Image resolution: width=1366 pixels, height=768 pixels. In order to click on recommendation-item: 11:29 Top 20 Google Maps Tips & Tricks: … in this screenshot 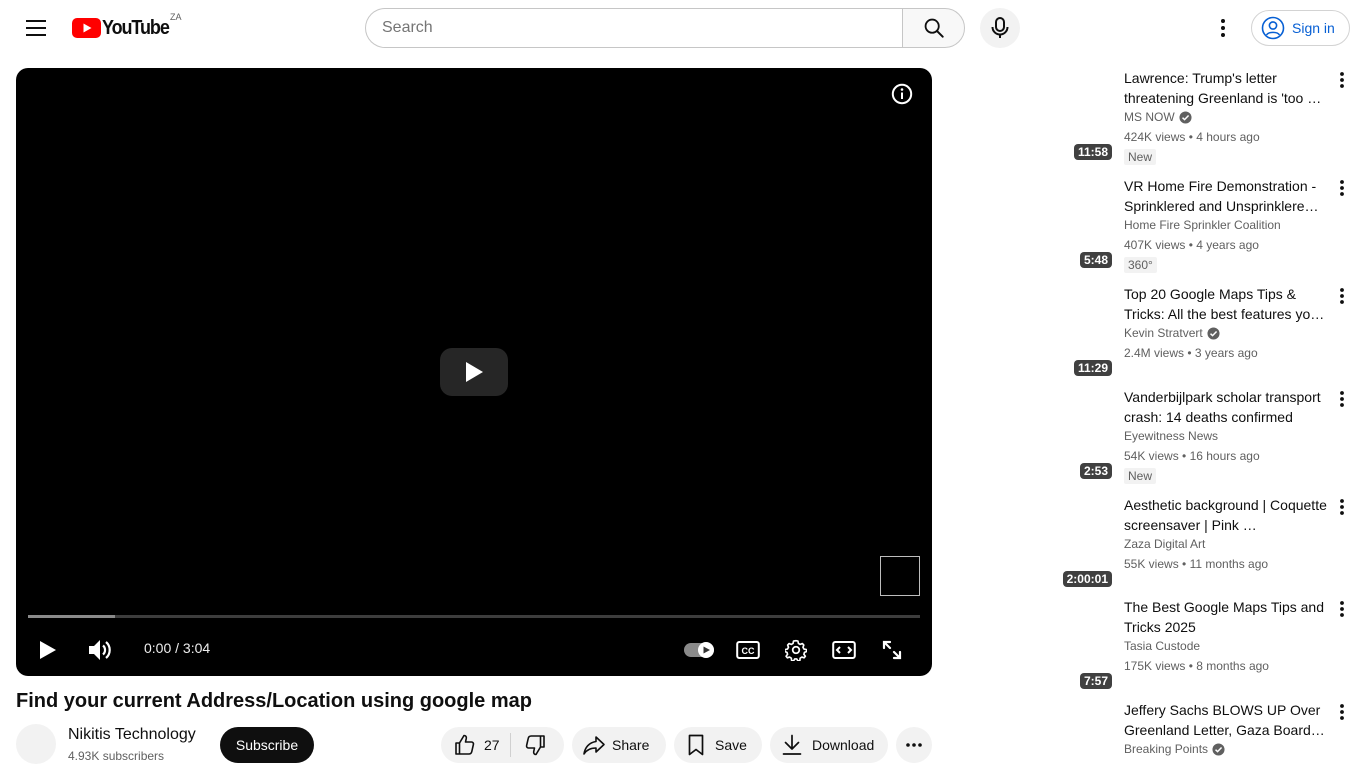, I will do `click(1213, 335)`.